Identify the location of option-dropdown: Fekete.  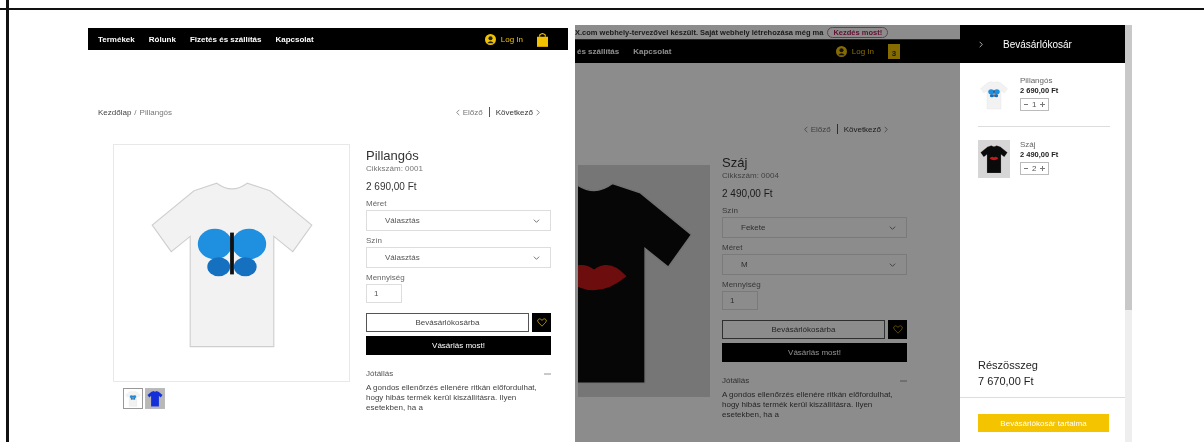
(814, 227).